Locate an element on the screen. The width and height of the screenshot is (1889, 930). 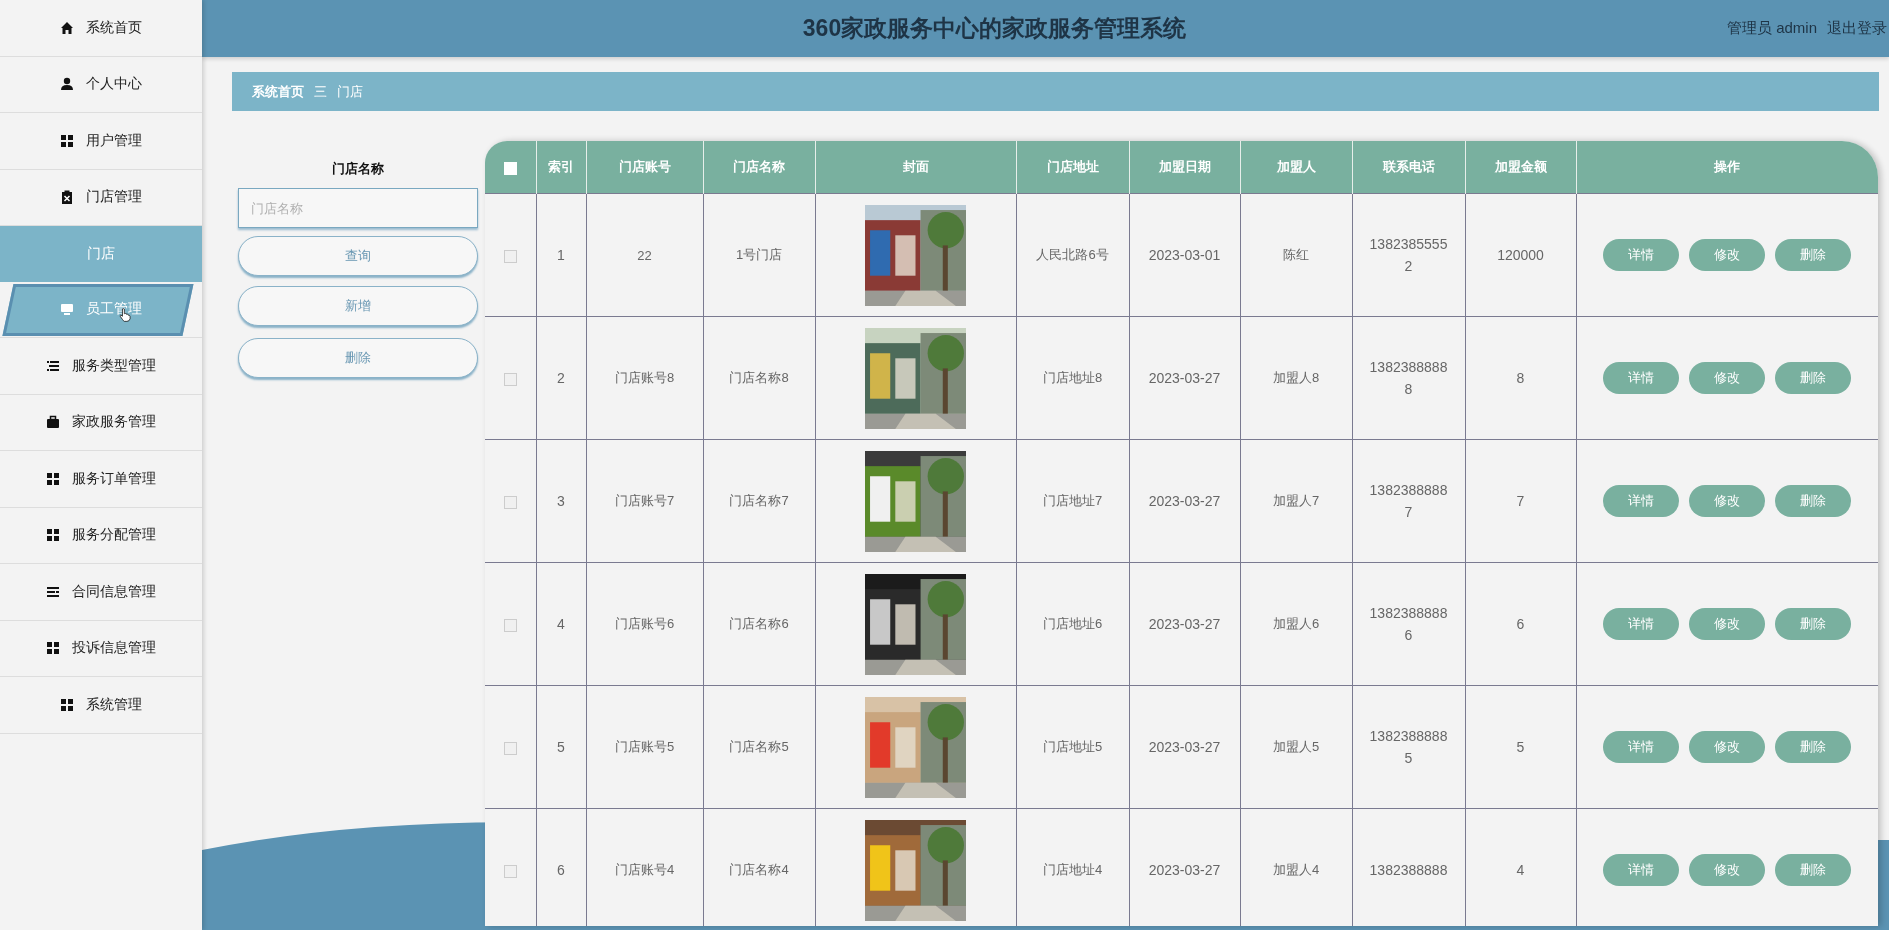
app-title: 360家政服务中心的家政服务管理系统 is located at coordinates (994, 28).